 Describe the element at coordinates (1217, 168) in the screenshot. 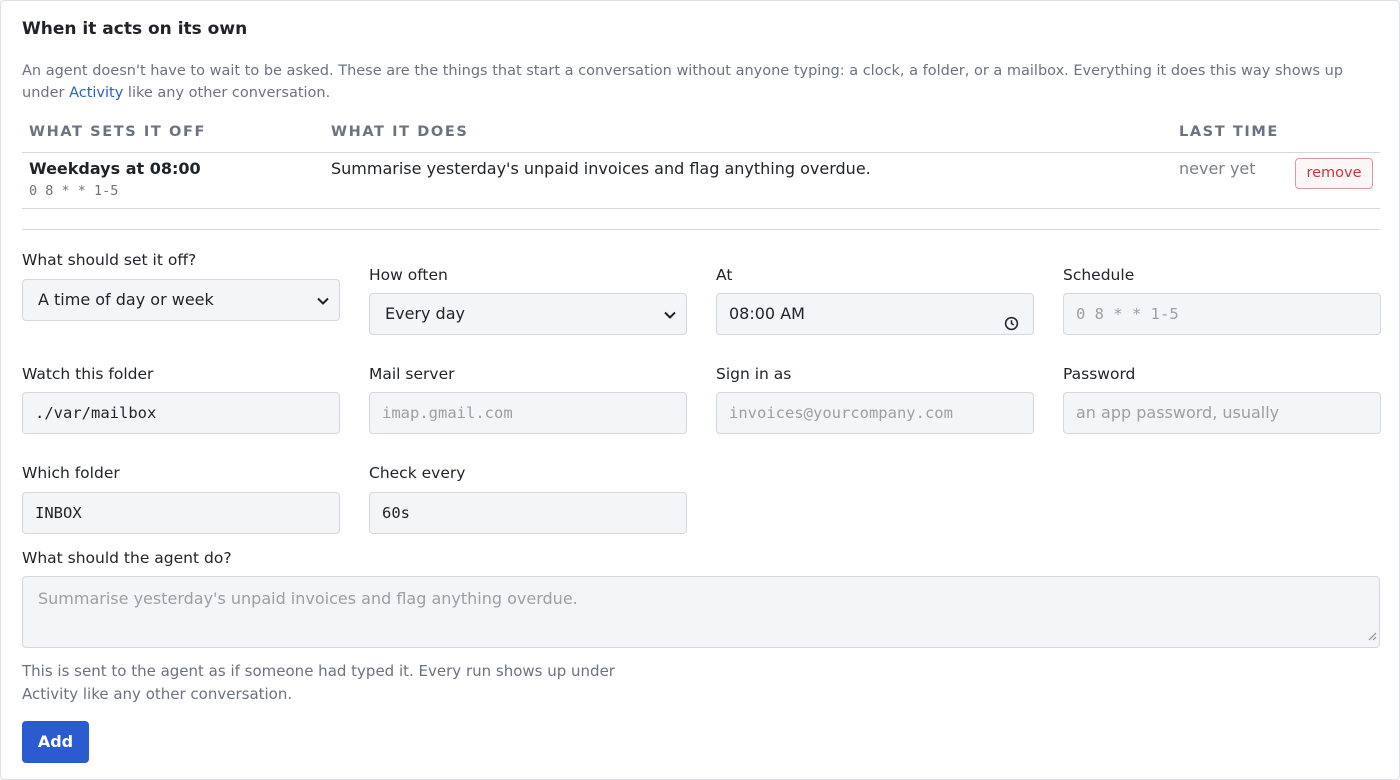

I see `row-last-time: never yet` at that location.